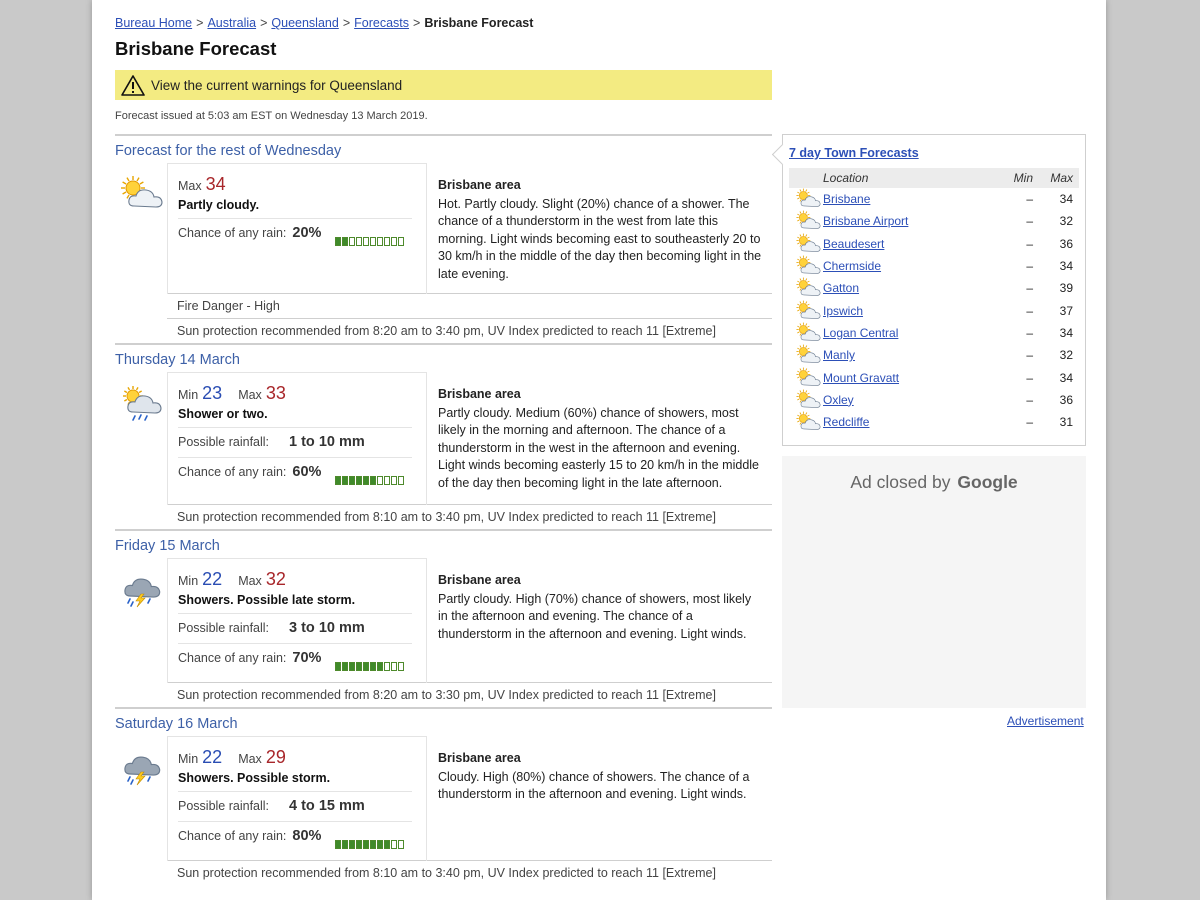 Image resolution: width=1200 pixels, height=900 pixels. Describe the element at coordinates (1066, 332) in the screenshot. I see `town-max: 34` at that location.